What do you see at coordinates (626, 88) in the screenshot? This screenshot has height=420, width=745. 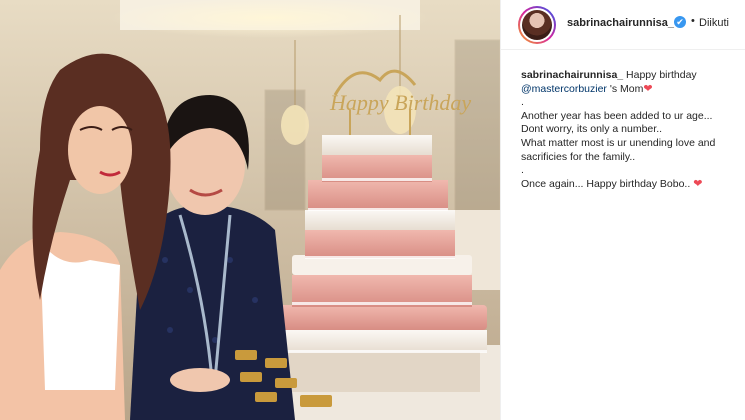 I see `caption-line1-suffix: 's Mom` at bounding box center [626, 88].